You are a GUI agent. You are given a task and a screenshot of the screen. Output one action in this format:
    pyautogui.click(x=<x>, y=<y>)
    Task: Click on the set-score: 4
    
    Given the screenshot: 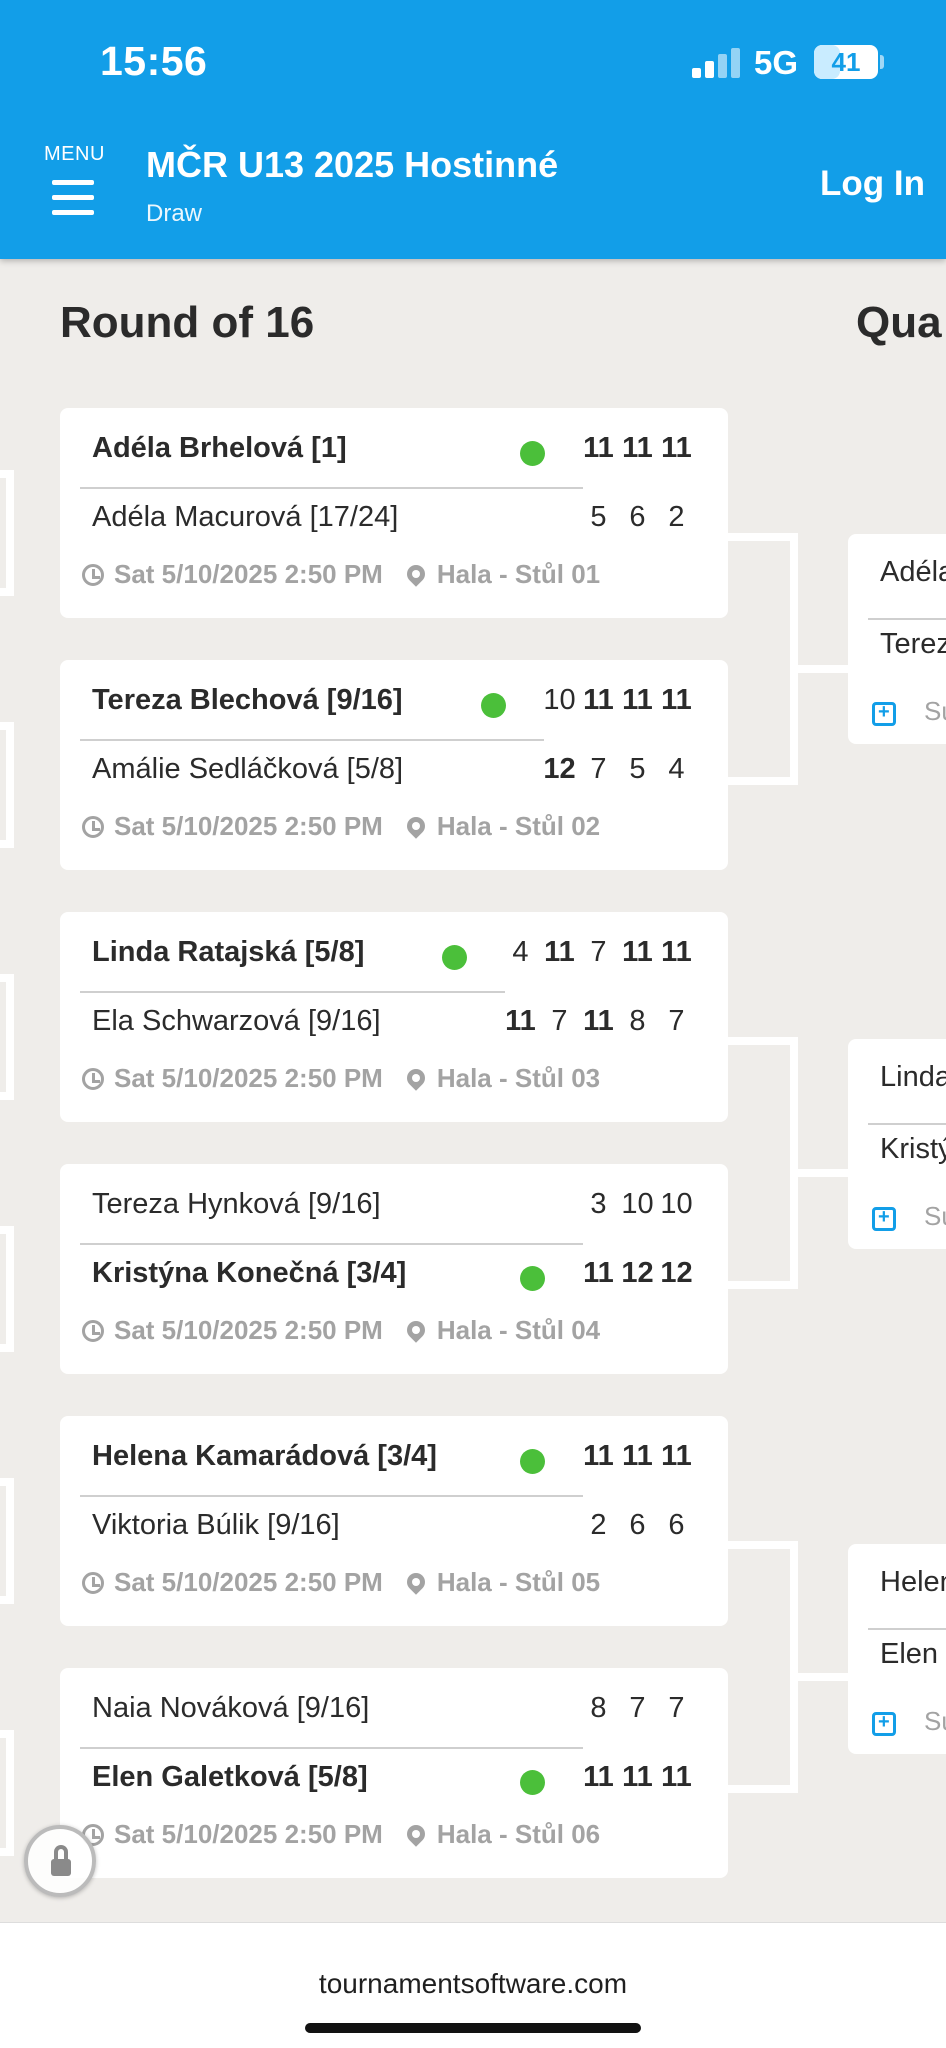 What is the action you would take?
    pyautogui.click(x=520, y=952)
    